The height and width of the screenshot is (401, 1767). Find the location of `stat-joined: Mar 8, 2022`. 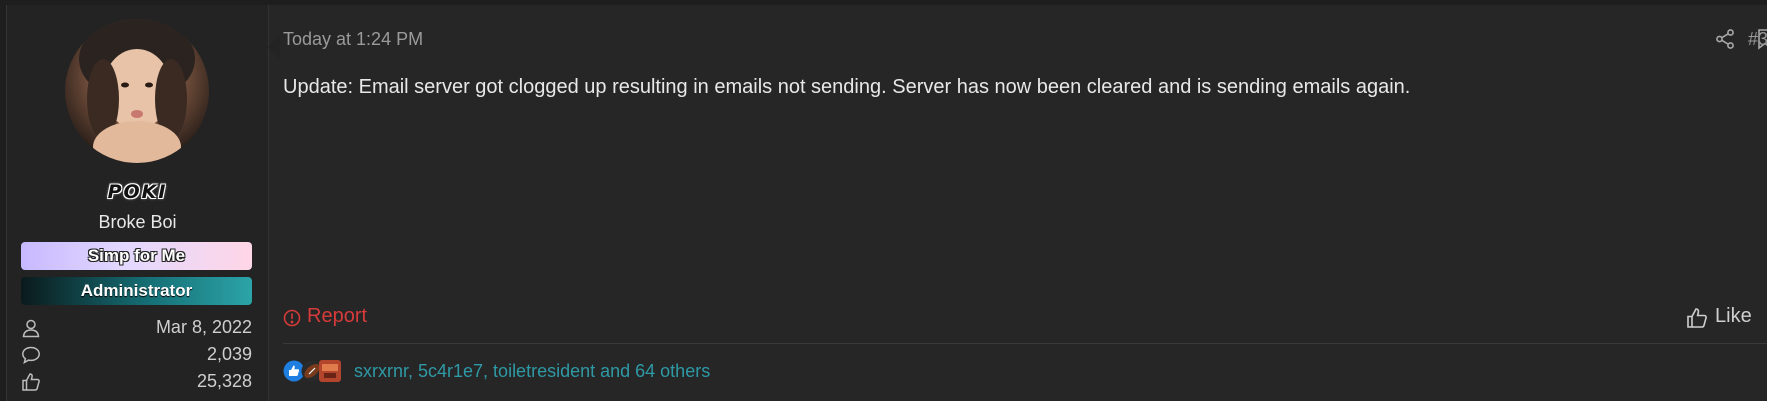

stat-joined: Mar 8, 2022 is located at coordinates (136, 328).